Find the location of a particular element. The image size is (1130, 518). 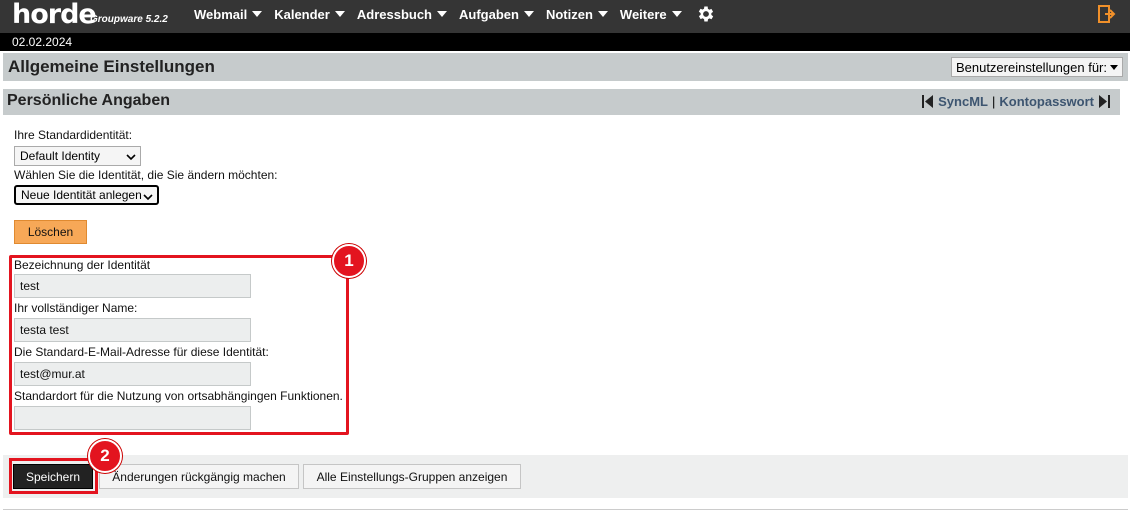

annotation-badge-2: 2 is located at coordinates (105, 456).